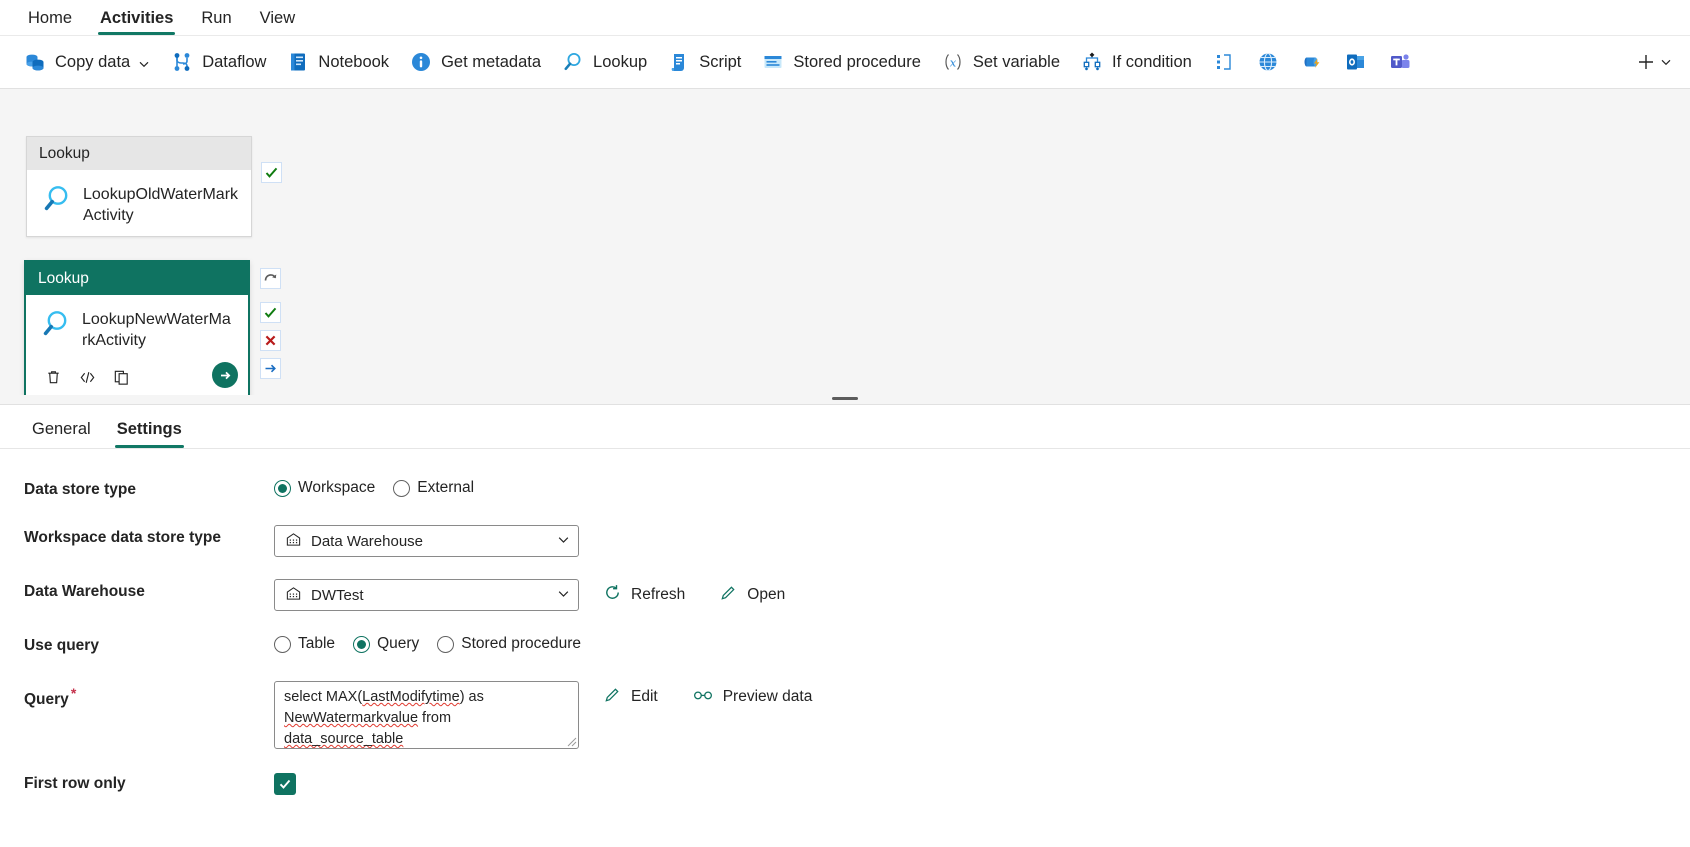  Describe the element at coordinates (857, 541) in the screenshot. I see `field-workspace-data-store-type: Workspace data store type Data Warehouse` at that location.